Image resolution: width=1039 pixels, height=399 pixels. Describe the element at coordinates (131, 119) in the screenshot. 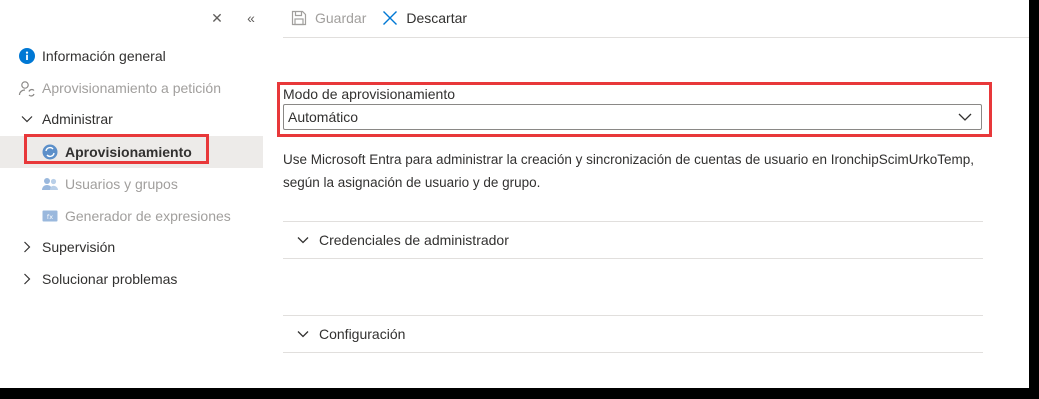

I see `sidebar-group-administrar: Administrar` at that location.